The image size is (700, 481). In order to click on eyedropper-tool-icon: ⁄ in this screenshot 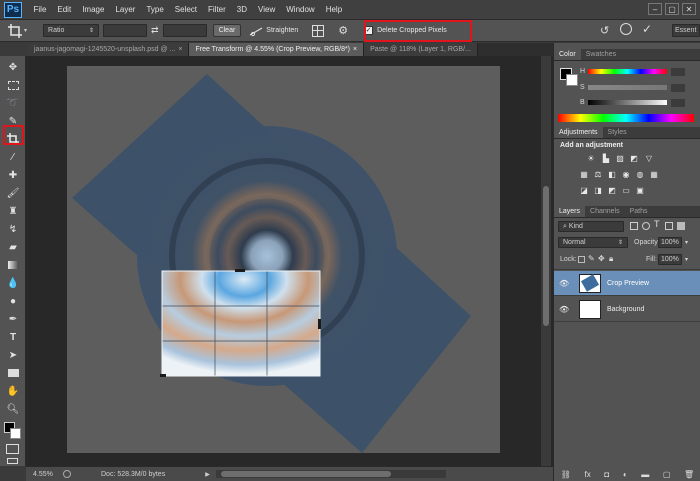, I will do `click(13, 157)`.